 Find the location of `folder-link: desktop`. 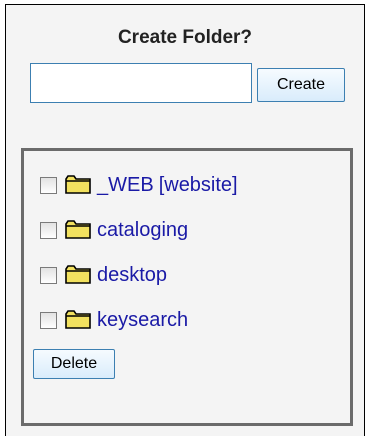

folder-link: desktop is located at coordinates (132, 275).